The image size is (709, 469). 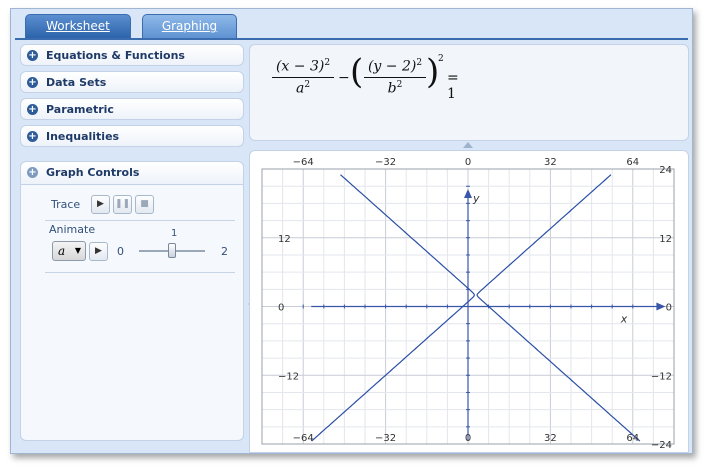 I want to click on tab-graphing: Graphing, so click(x=189, y=27).